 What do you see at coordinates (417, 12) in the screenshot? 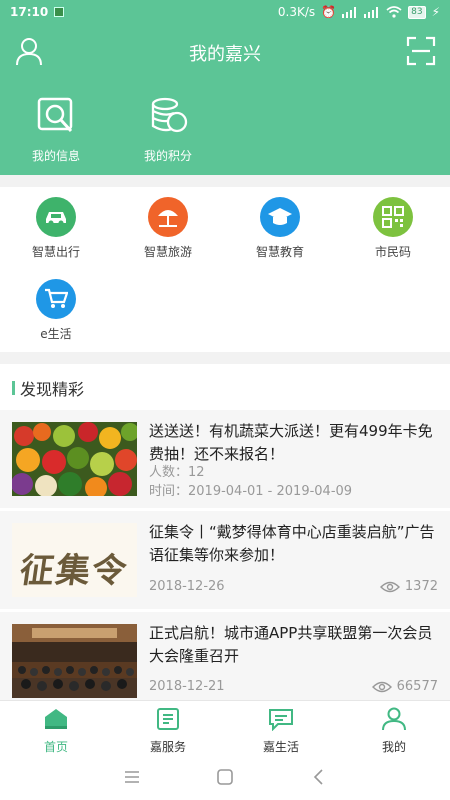
I see `battery-icon: 83` at bounding box center [417, 12].